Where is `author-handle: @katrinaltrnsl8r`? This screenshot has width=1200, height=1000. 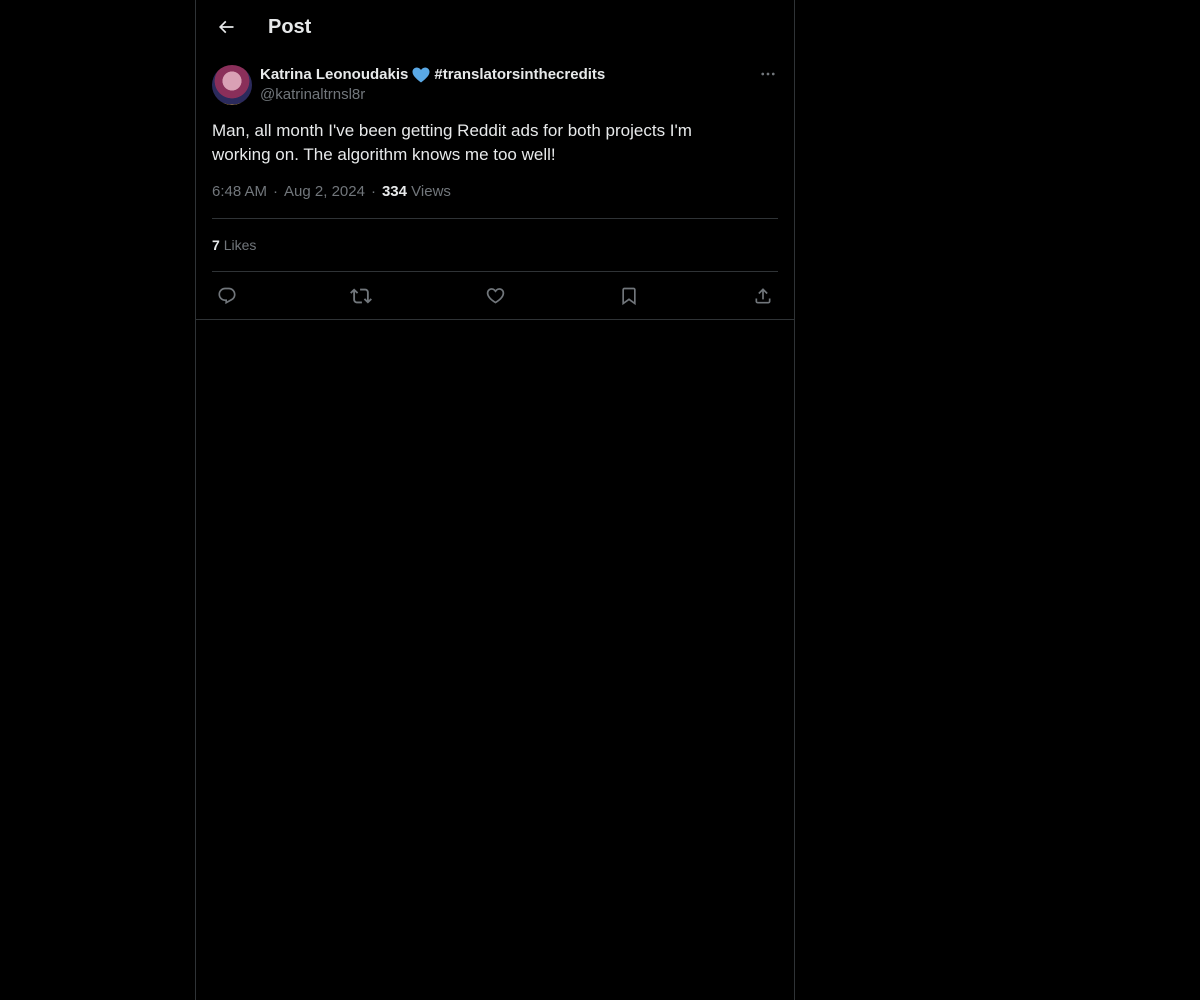 author-handle: @katrinaltrnsl8r is located at coordinates (432, 95).